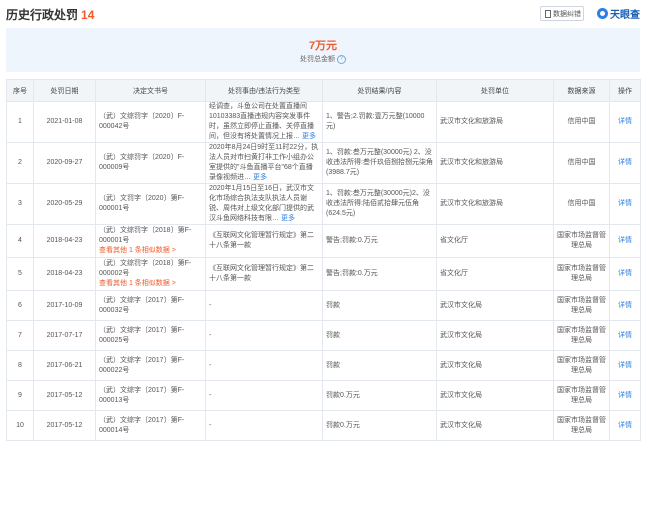 The image size is (650, 526). What do you see at coordinates (64, 122) in the screenshot?
I see `cell-date: 2021-01-08` at bounding box center [64, 122].